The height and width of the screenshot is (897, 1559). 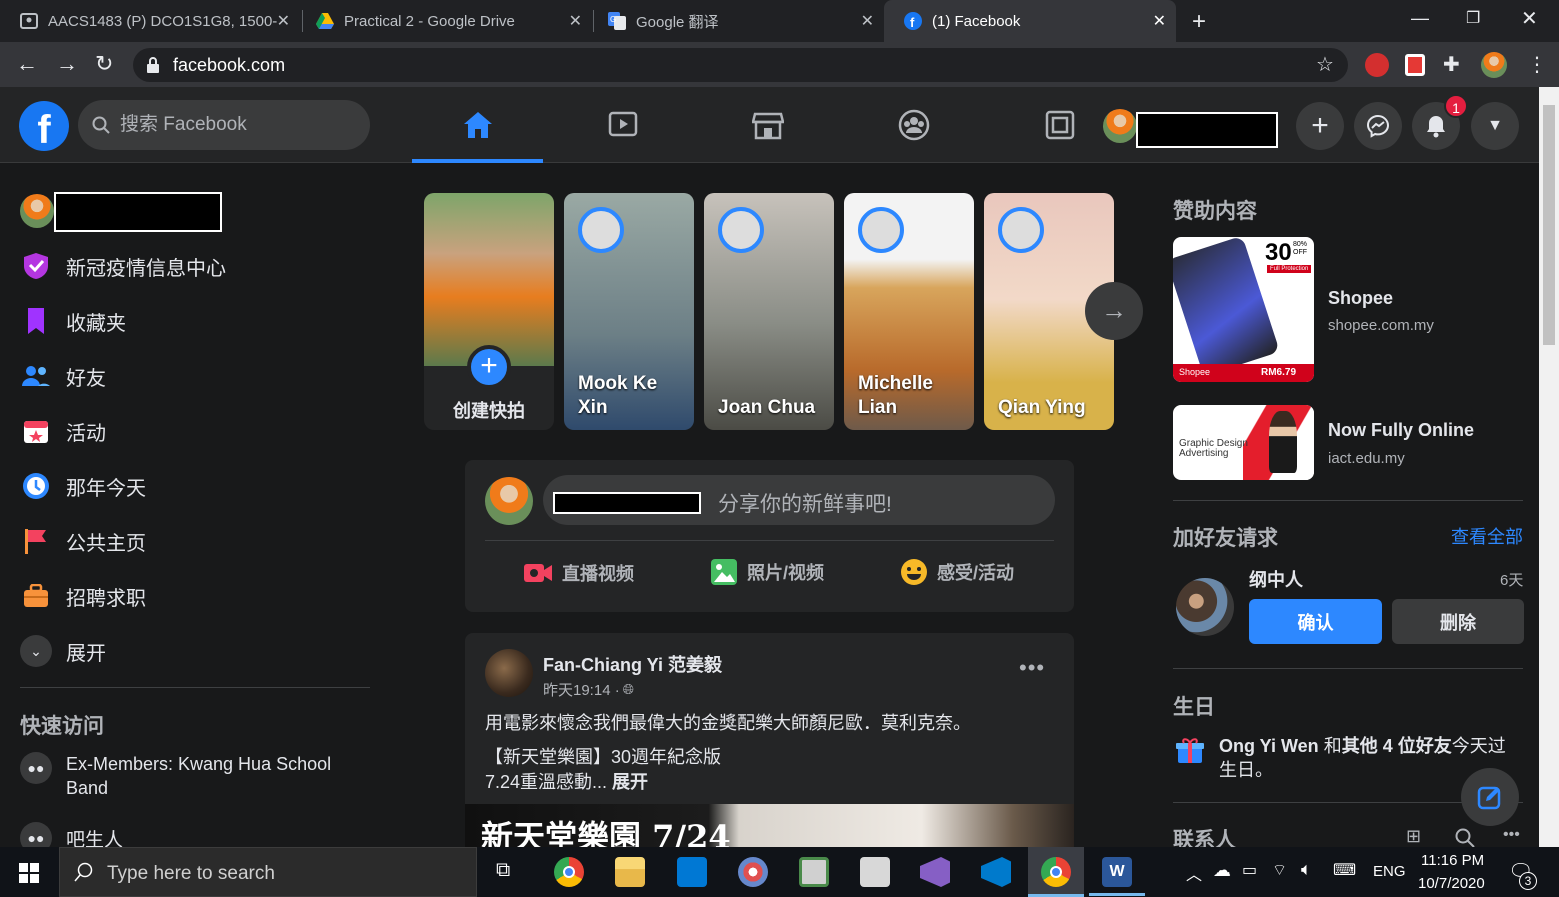 What do you see at coordinates (1348, 500) in the screenshot?
I see `divider` at bounding box center [1348, 500].